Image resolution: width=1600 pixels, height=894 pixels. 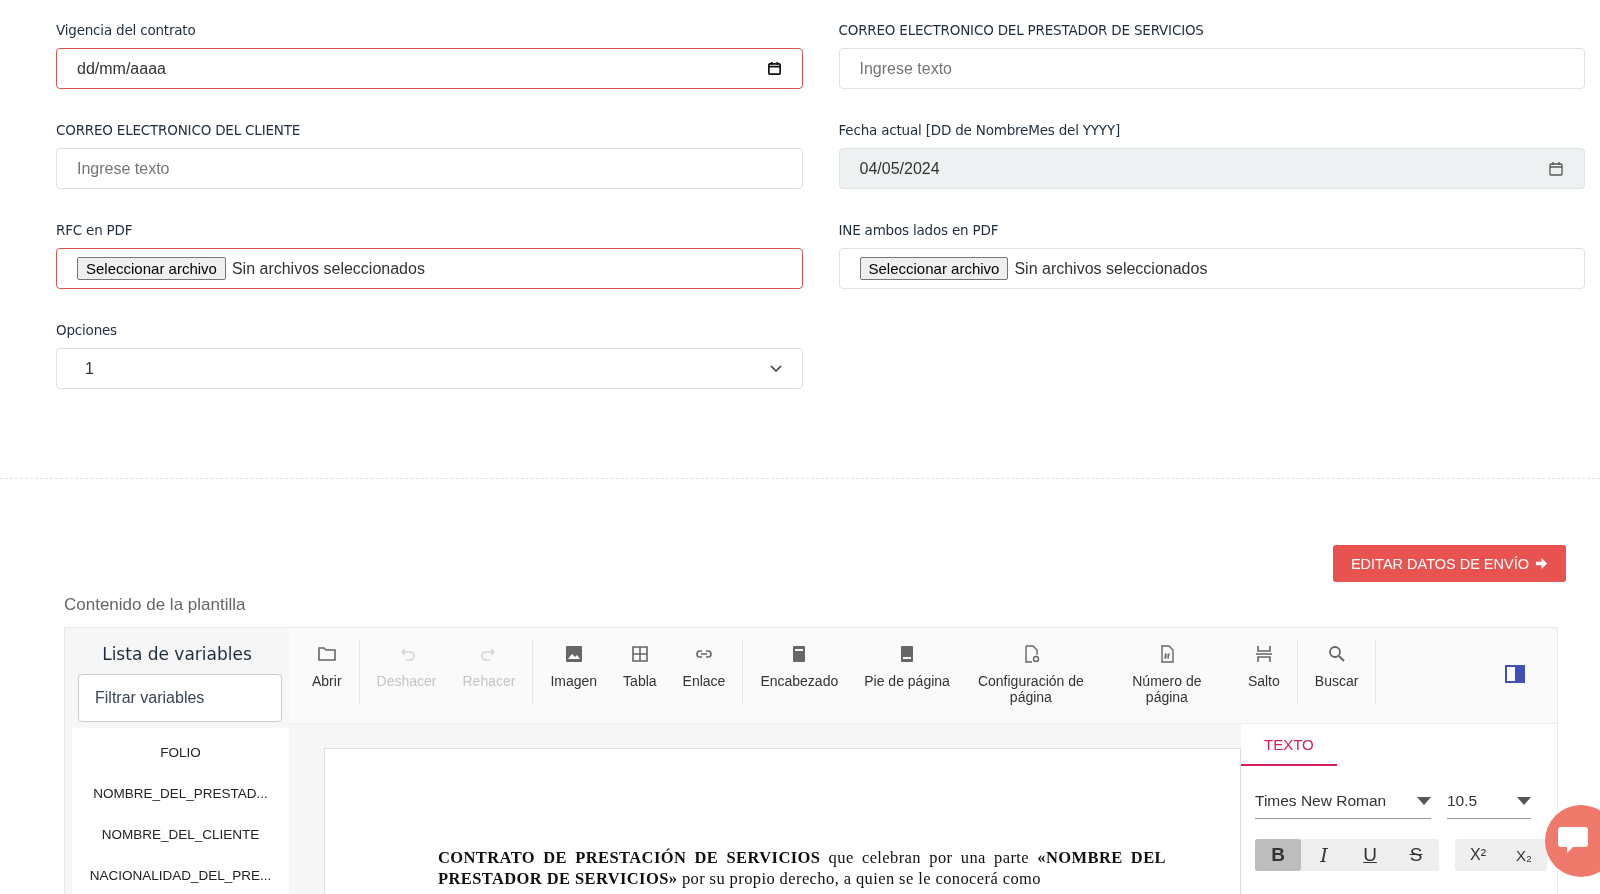 I want to click on edit-shipping-button: EDITAR DATOS DE ENVÍO, so click(x=1449, y=563).